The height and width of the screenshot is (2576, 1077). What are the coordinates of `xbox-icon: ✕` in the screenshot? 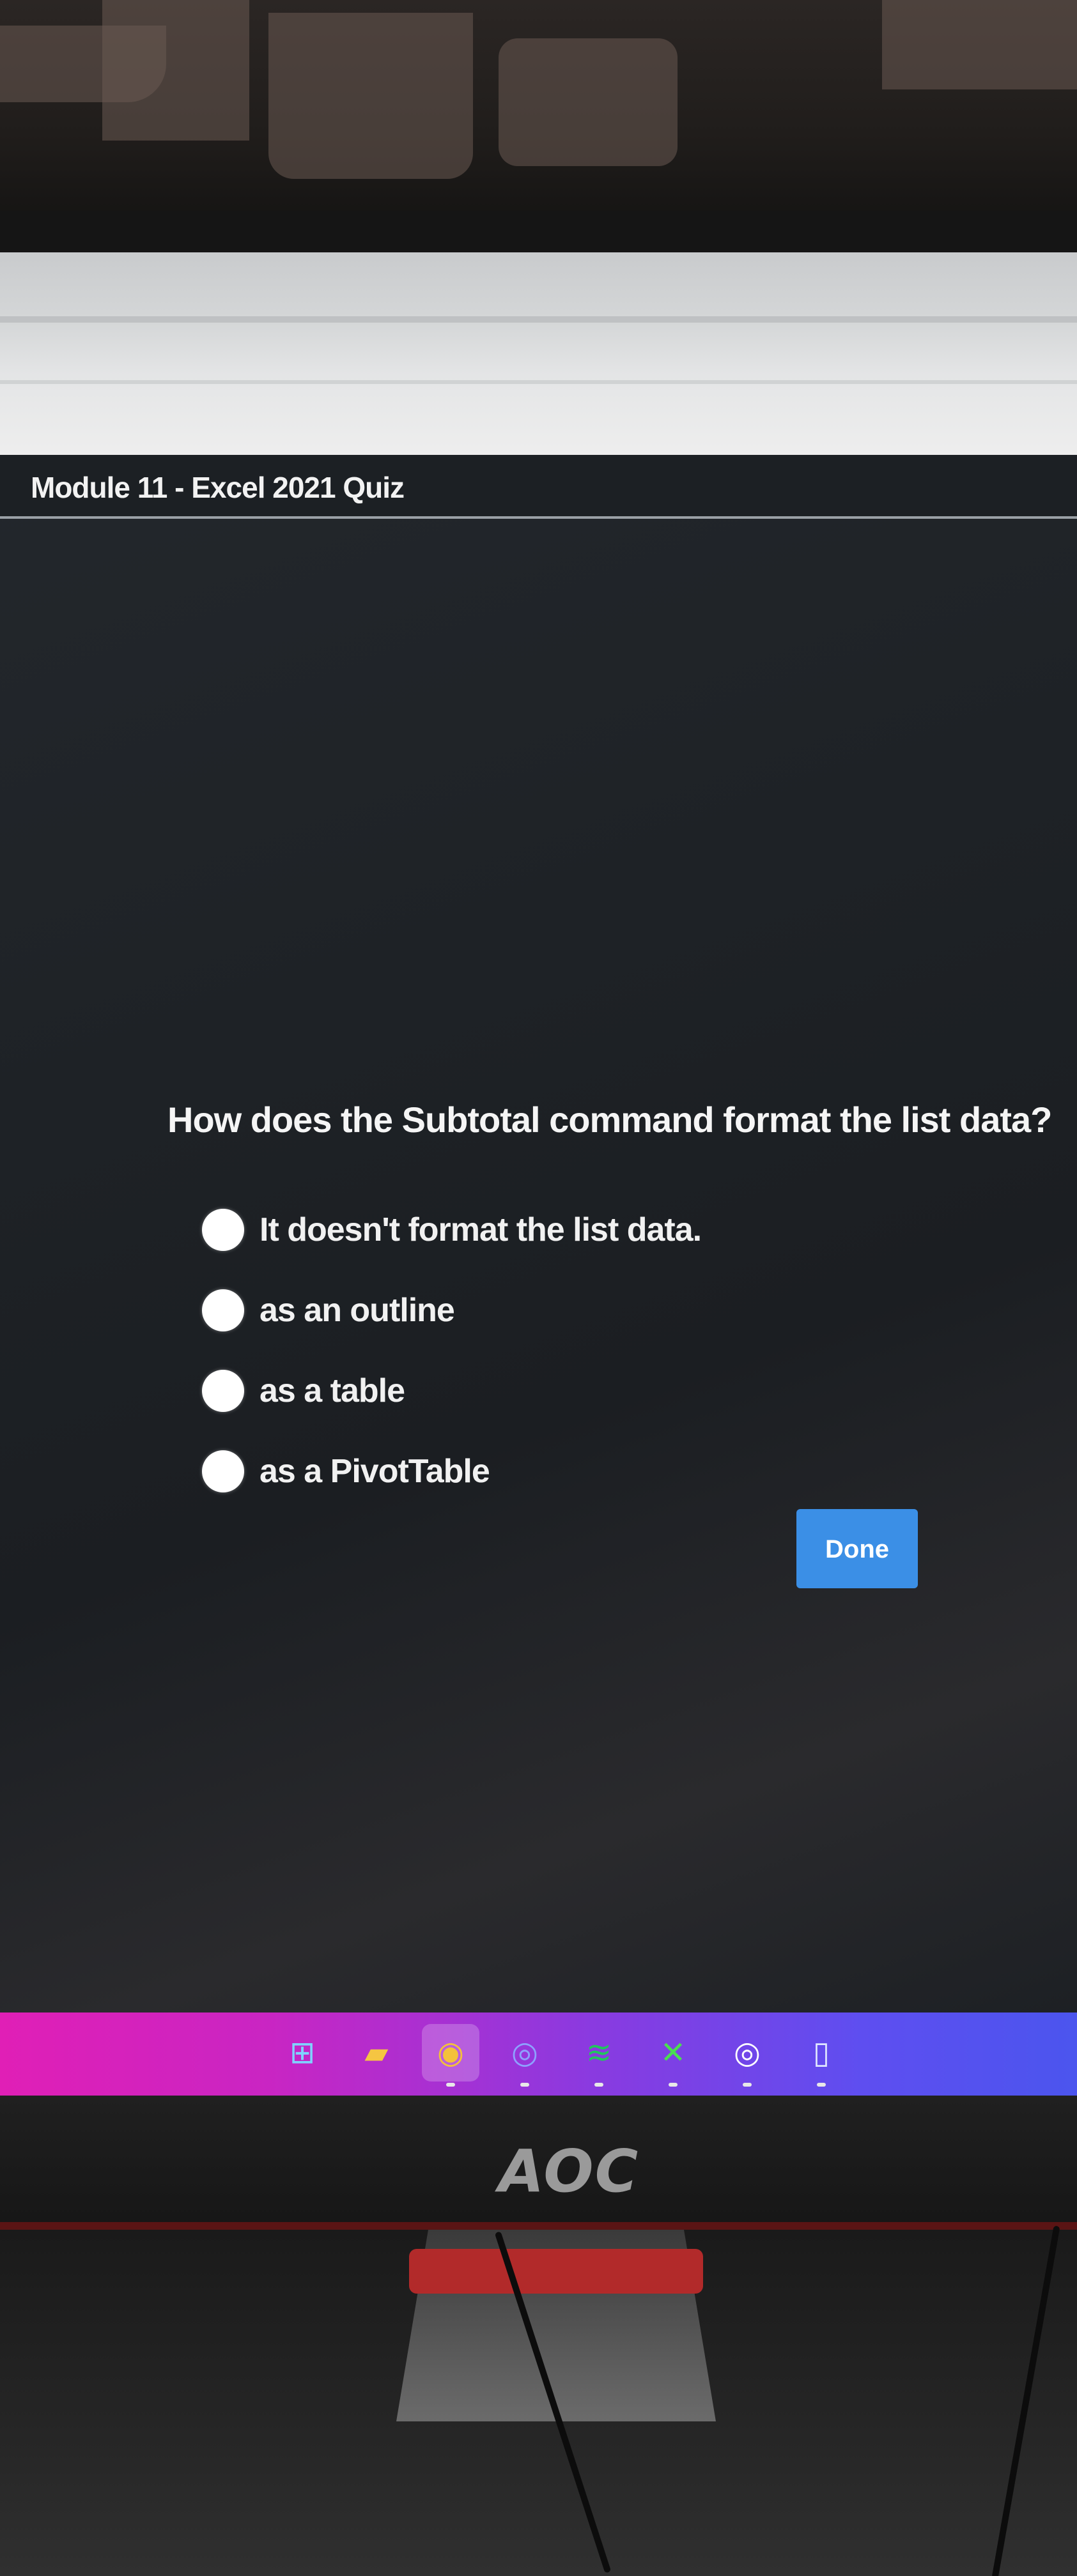 It's located at (673, 2055).